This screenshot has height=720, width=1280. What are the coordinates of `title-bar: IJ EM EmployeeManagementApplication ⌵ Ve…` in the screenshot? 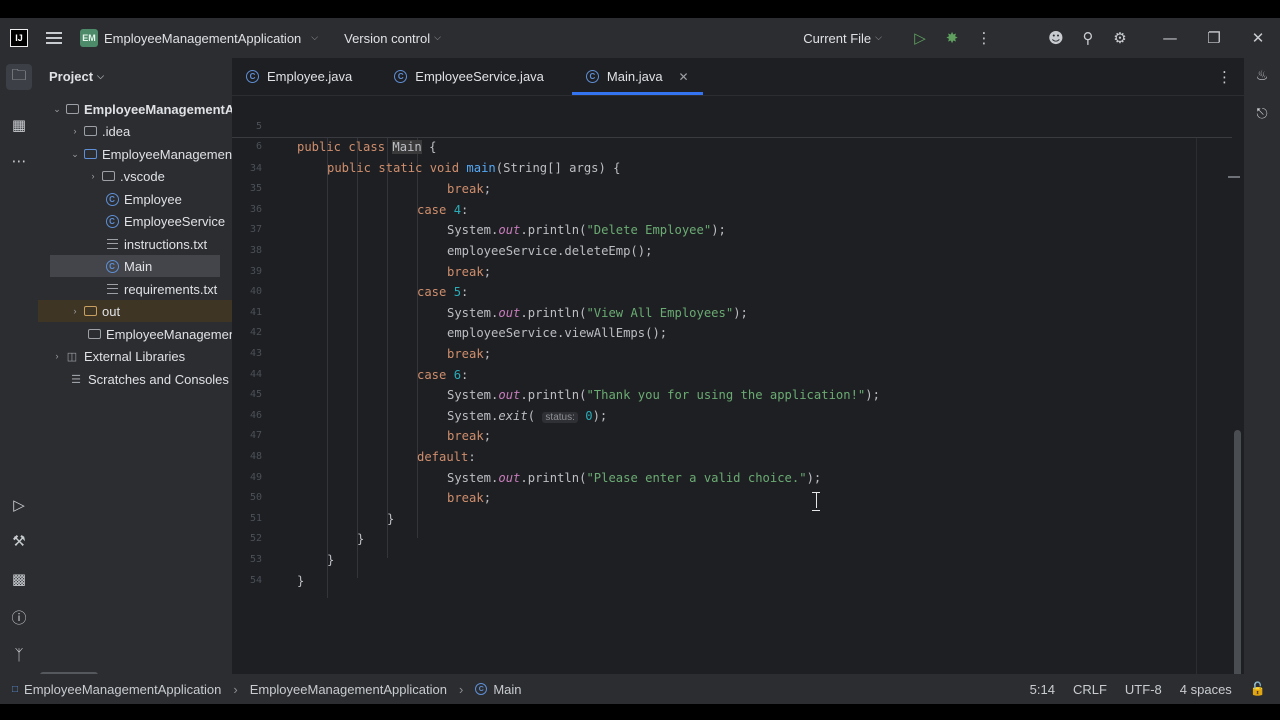 It's located at (640, 38).